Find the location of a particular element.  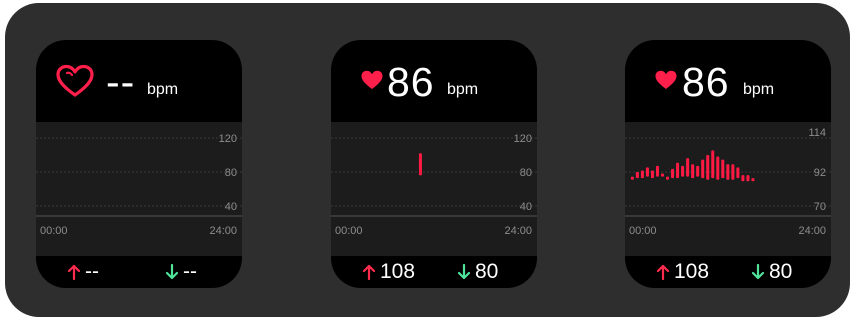

heart-rate-chart-svg: 114 92 70 00:00 24:00 is located at coordinates (728, 182).